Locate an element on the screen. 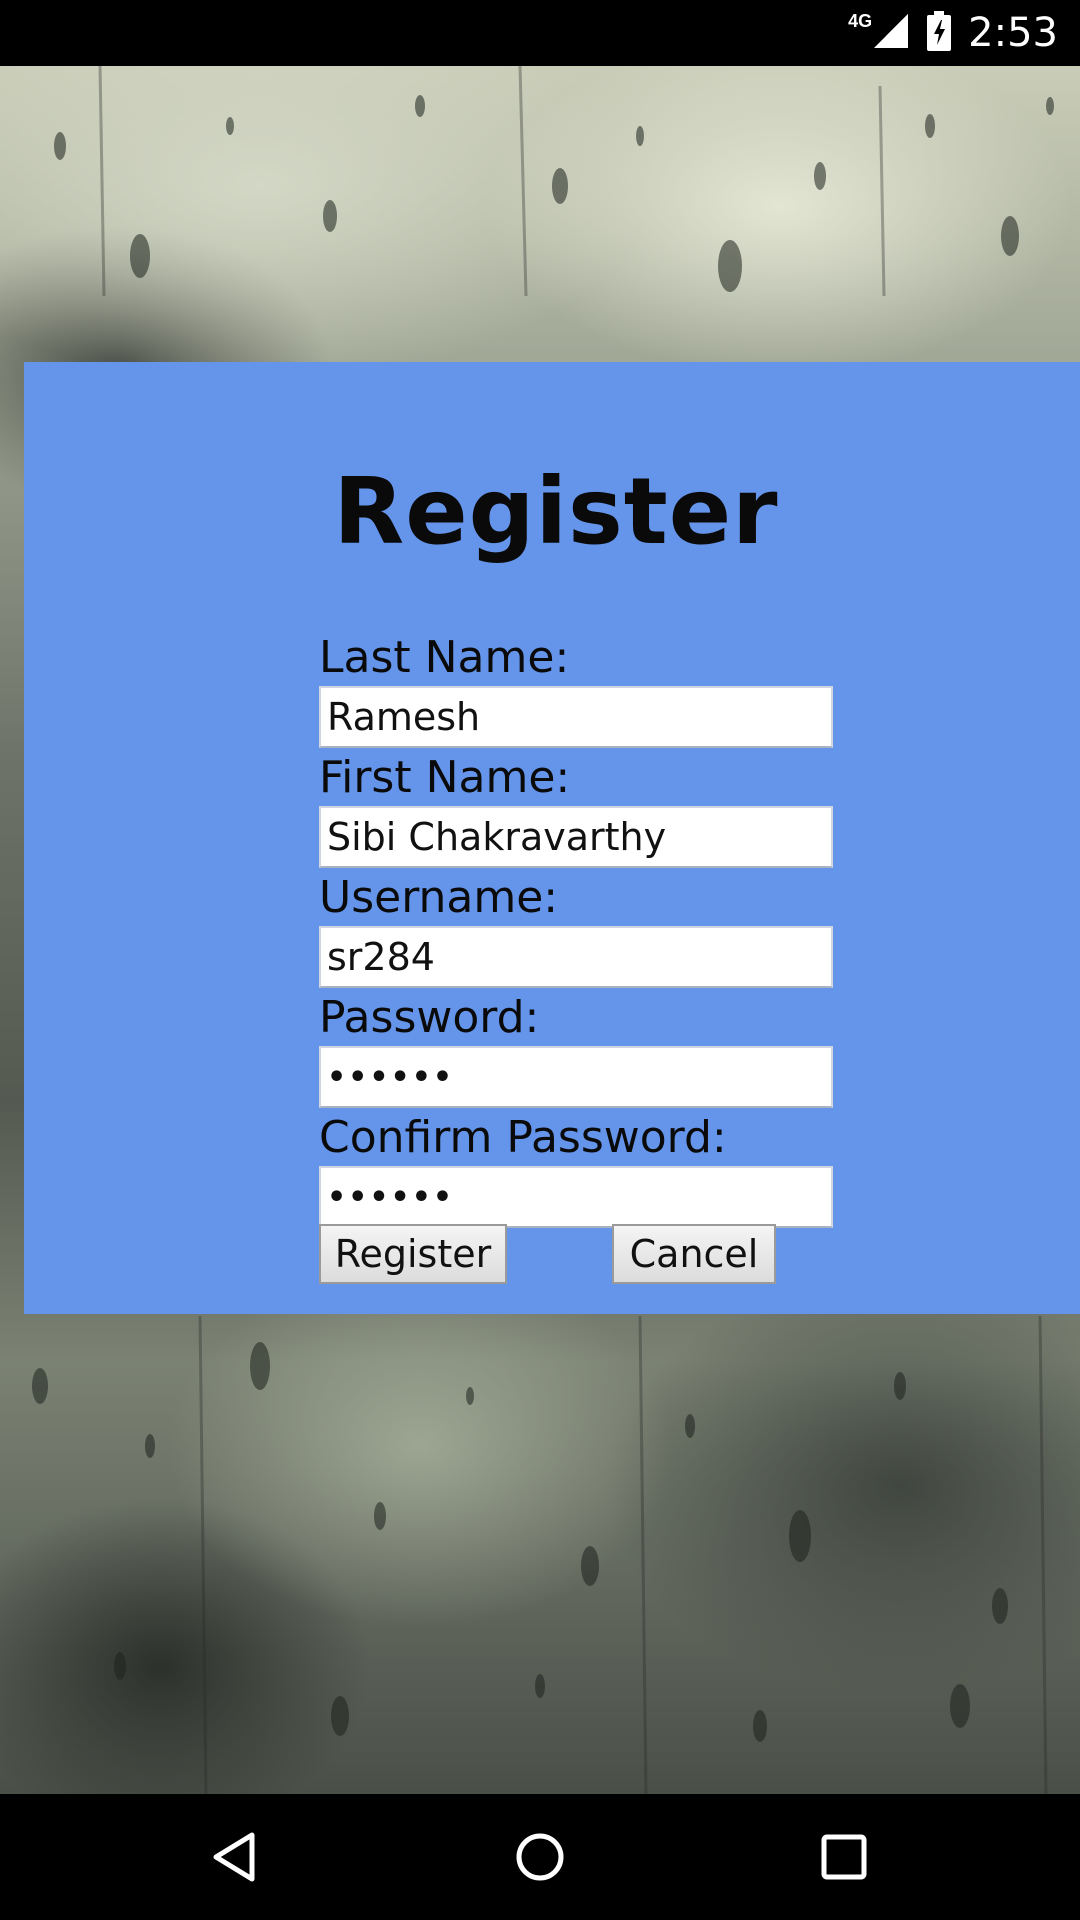 This screenshot has height=1920, width=1080. status-bar: 4G 2:53 is located at coordinates (540, 33).